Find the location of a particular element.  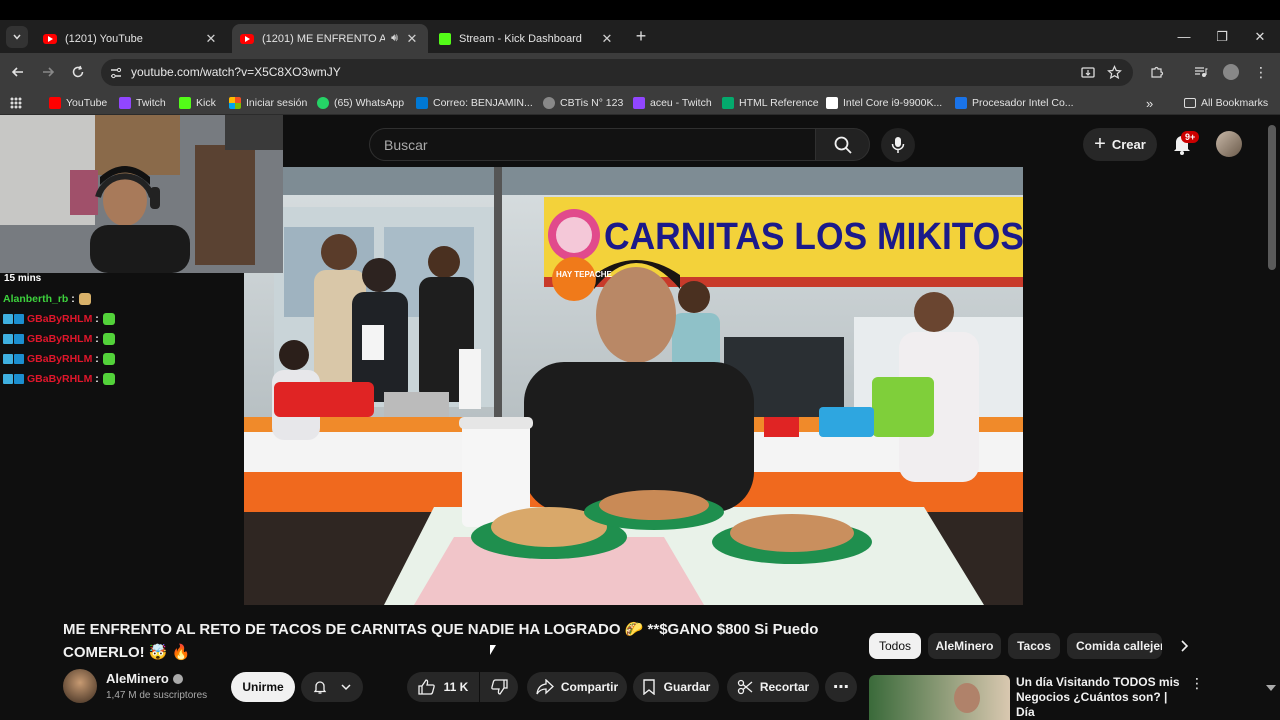

dislike-button is located at coordinates (499, 687).